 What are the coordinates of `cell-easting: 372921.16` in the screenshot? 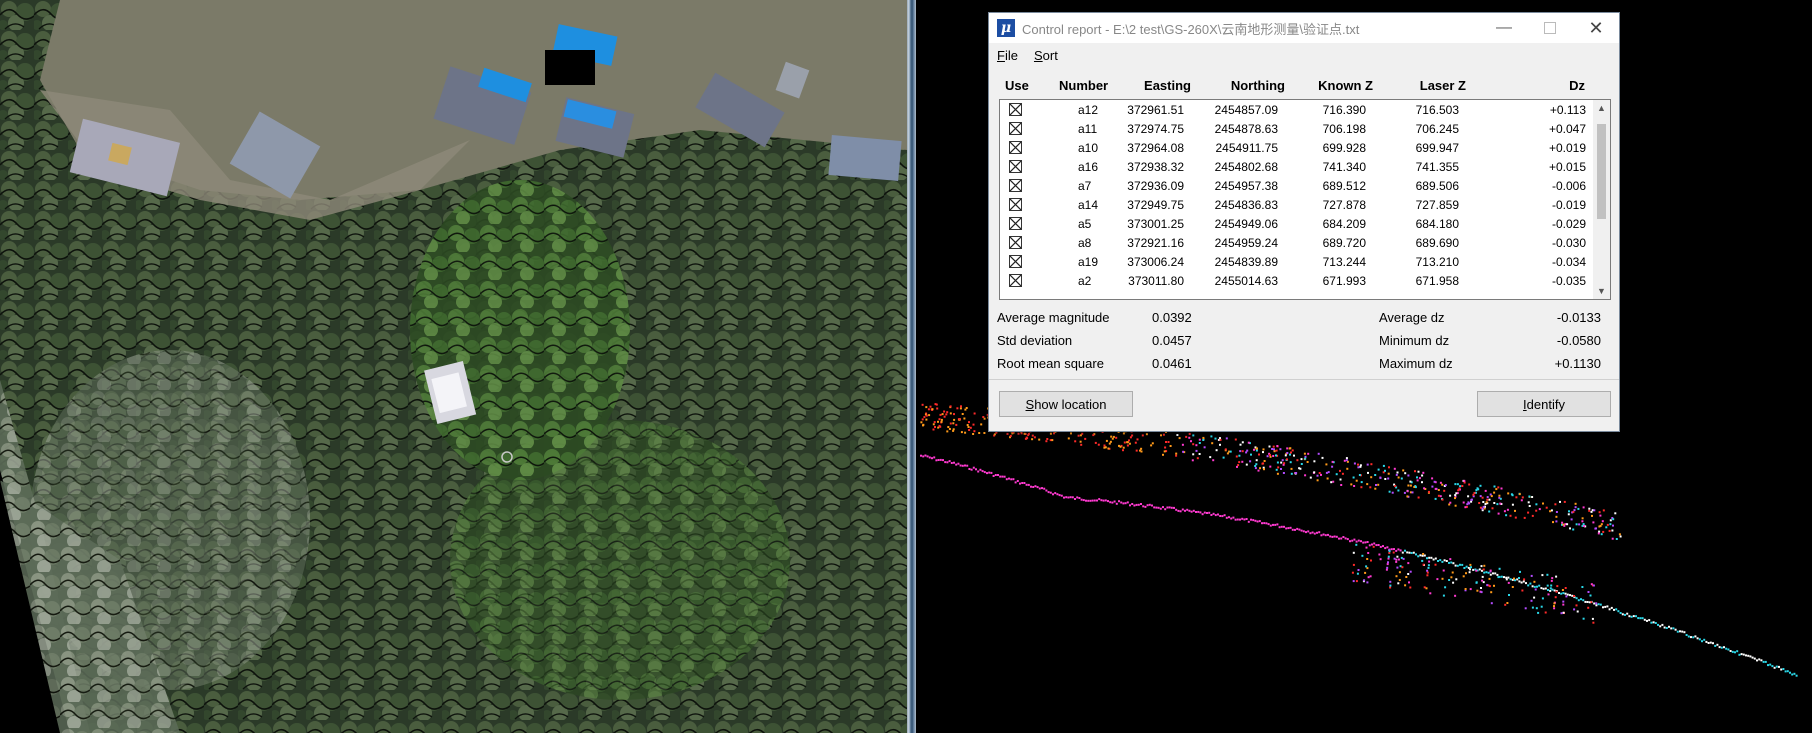 It's located at (1155, 243).